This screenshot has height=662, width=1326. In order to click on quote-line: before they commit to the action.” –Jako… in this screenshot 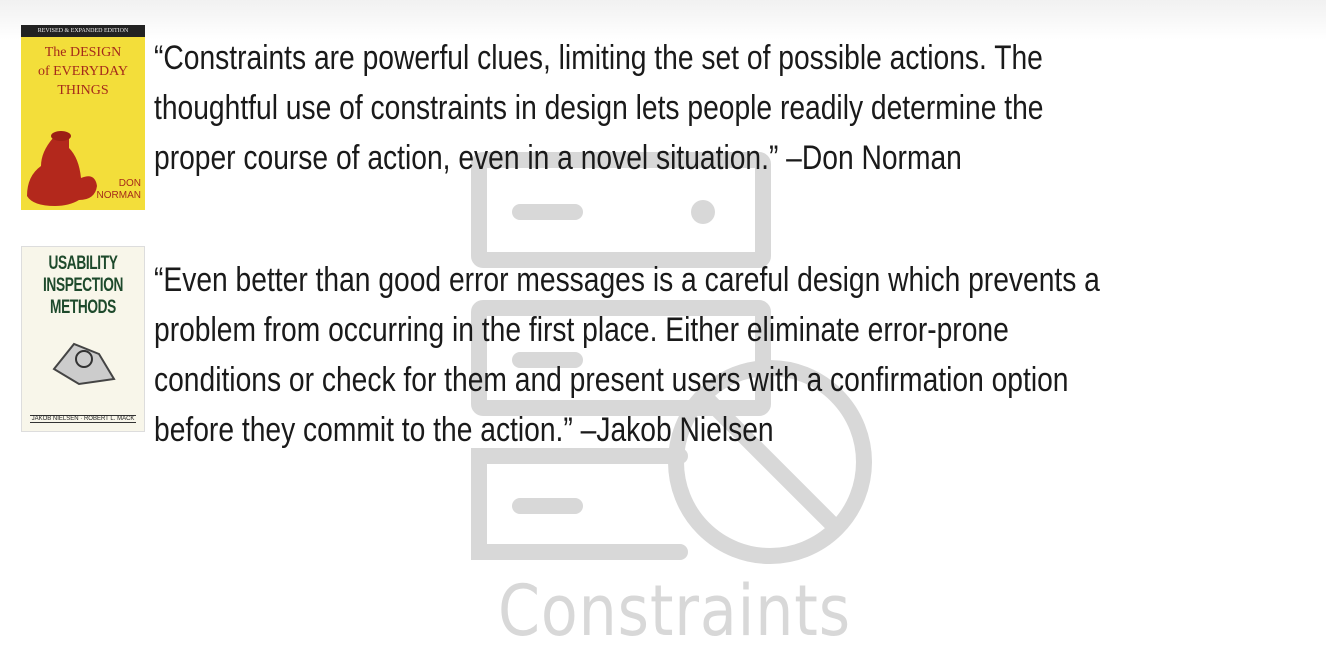, I will do `click(464, 430)`.